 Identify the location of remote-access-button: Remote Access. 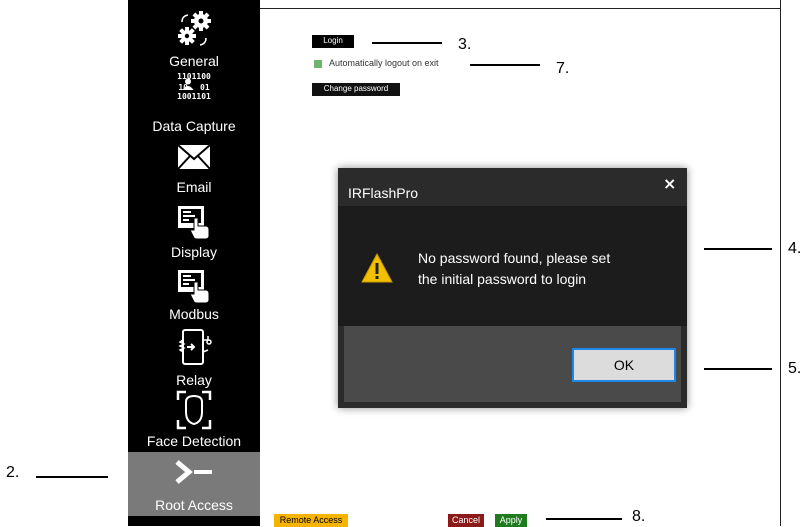
(311, 520).